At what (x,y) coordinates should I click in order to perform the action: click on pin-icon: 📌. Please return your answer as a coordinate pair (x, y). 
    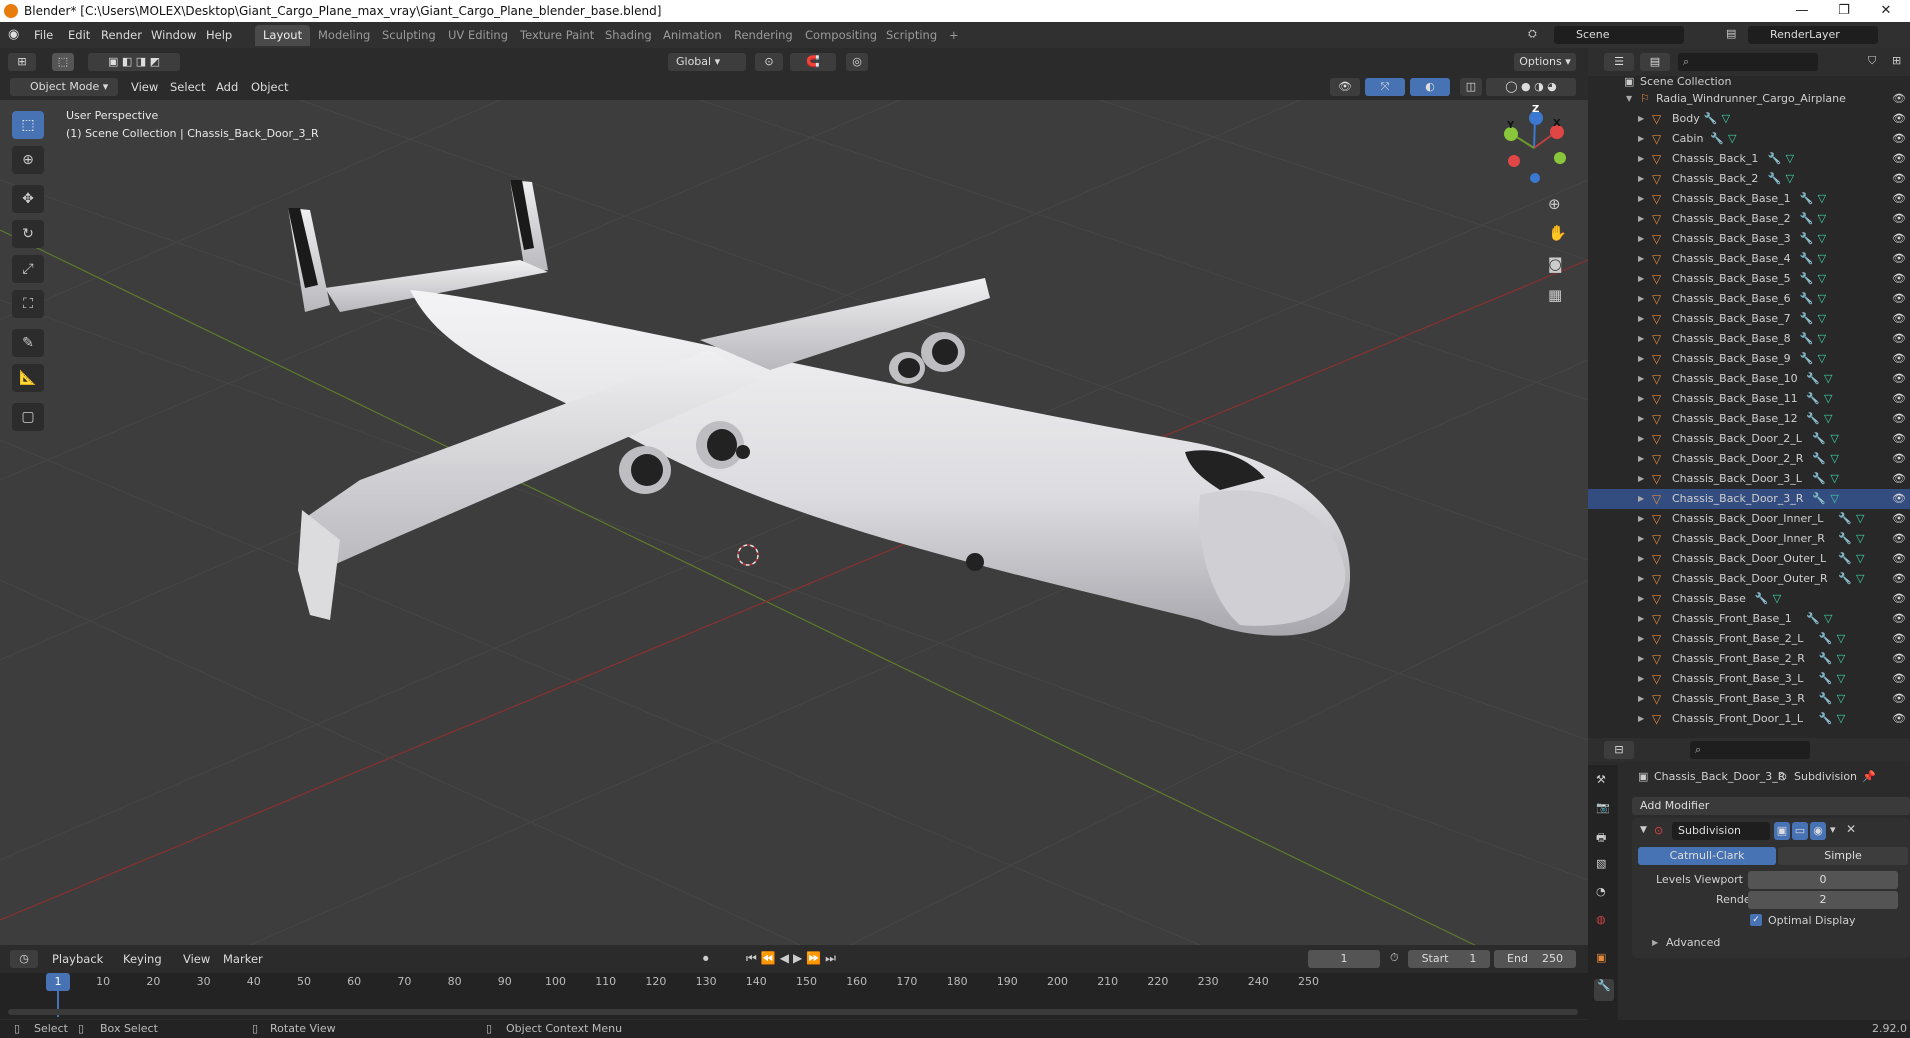
    Looking at the image, I should click on (1869, 777).